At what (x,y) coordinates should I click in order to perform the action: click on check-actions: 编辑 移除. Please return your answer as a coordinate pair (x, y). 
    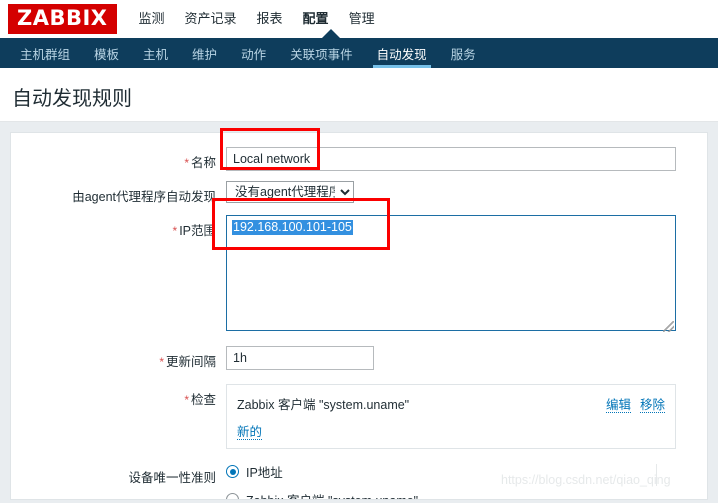
    Looking at the image, I should click on (635, 405).